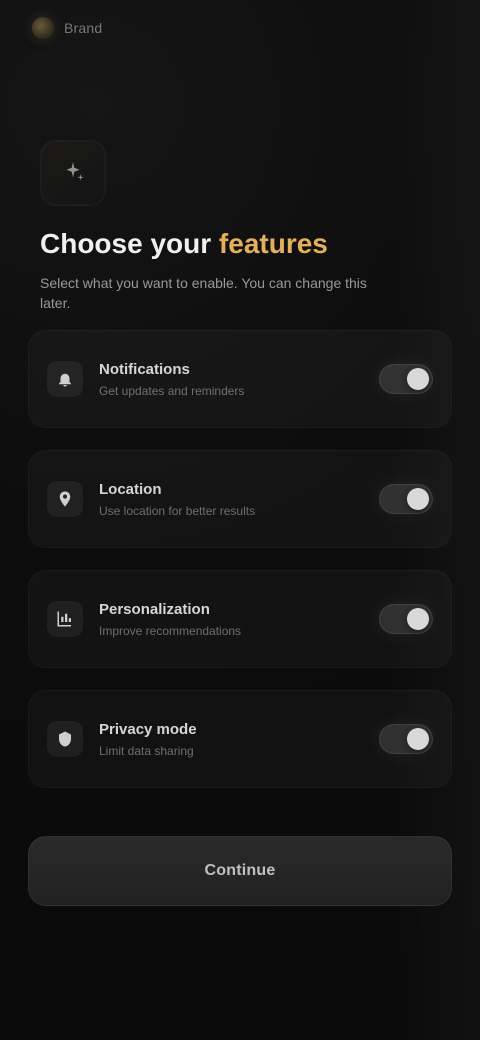 This screenshot has height=1040, width=480. I want to click on top-brand: Brand, so click(67, 28).